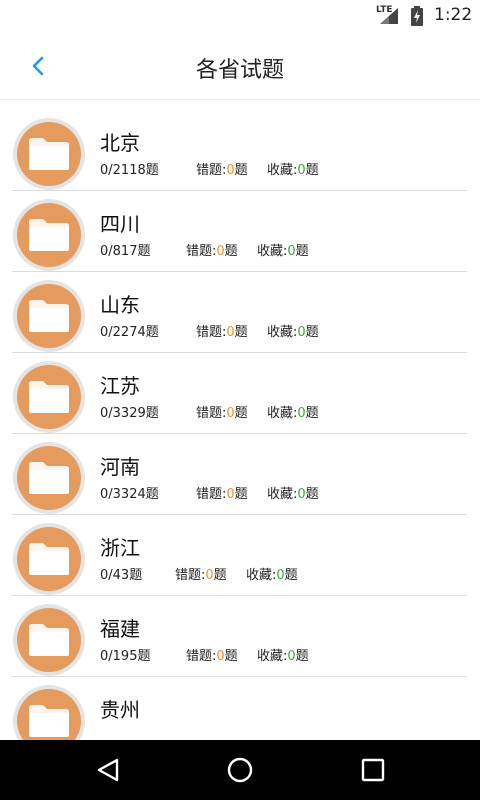 This screenshot has height=800, width=480. Describe the element at coordinates (240, 16) in the screenshot. I see `status-bar: LTE 1:22` at that location.